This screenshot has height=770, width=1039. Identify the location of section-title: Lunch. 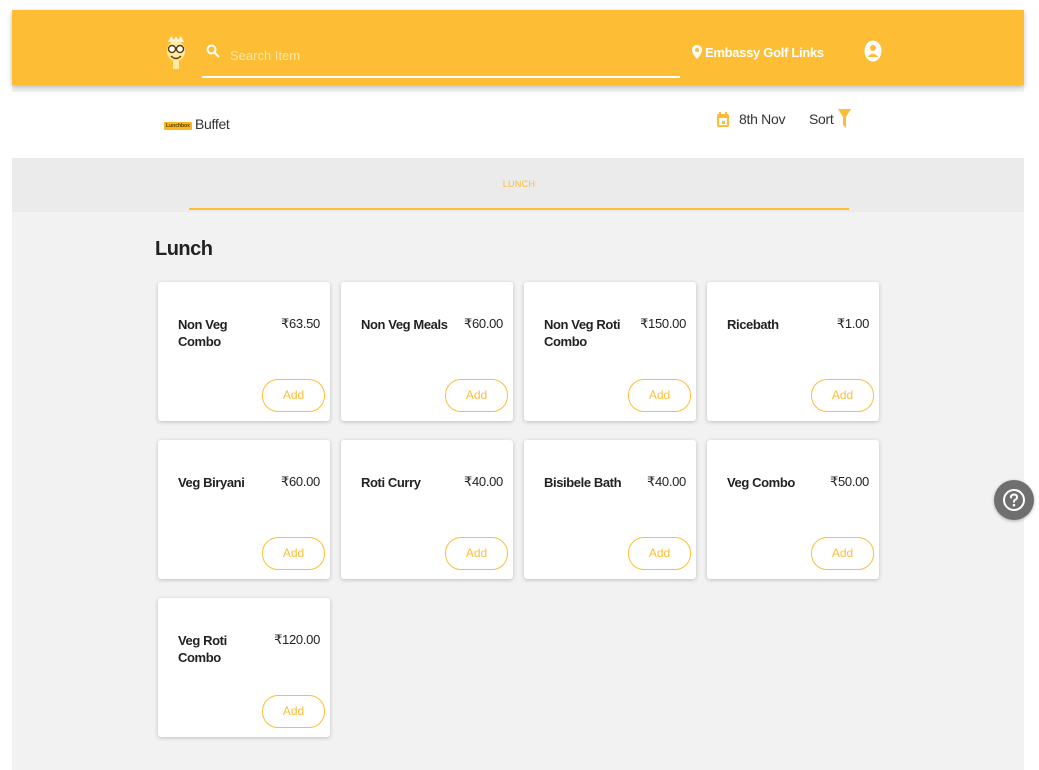
(184, 249).